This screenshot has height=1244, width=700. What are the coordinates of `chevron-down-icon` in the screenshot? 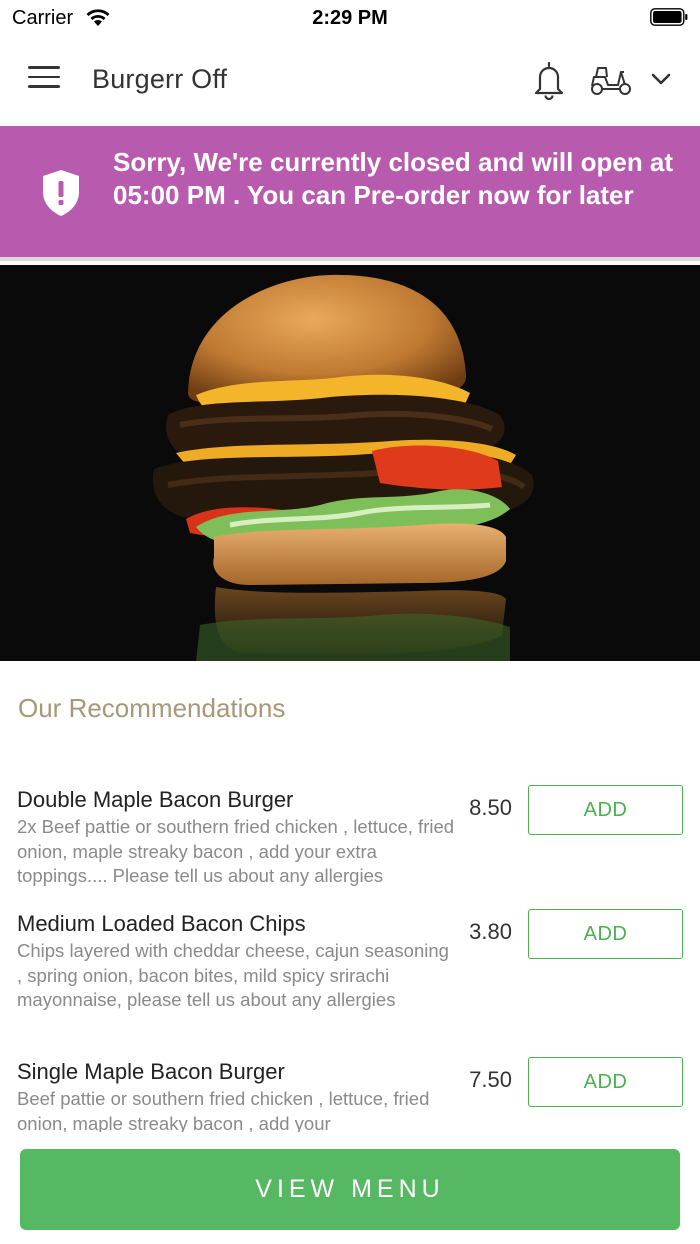 It's located at (661, 79).